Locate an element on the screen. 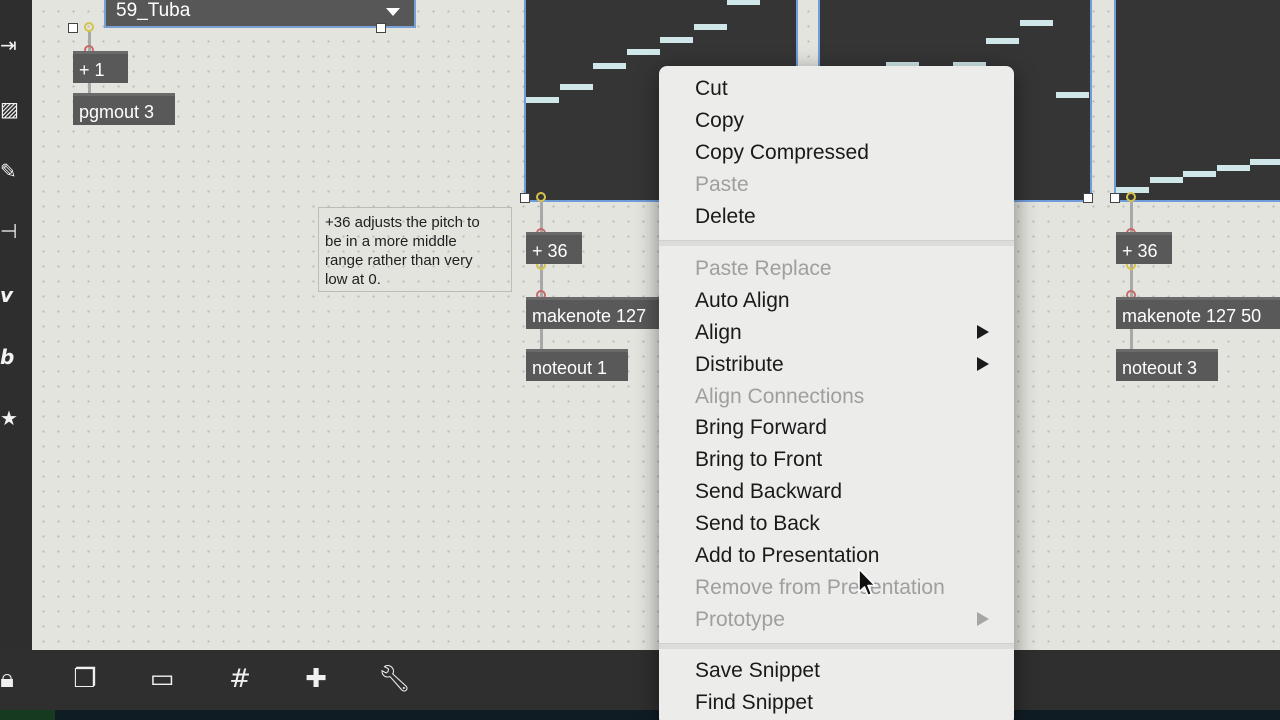 Image resolution: width=1280 pixels, height=720 pixels. menu-item-bring-to-front: Bring to Front is located at coordinates (758, 460).